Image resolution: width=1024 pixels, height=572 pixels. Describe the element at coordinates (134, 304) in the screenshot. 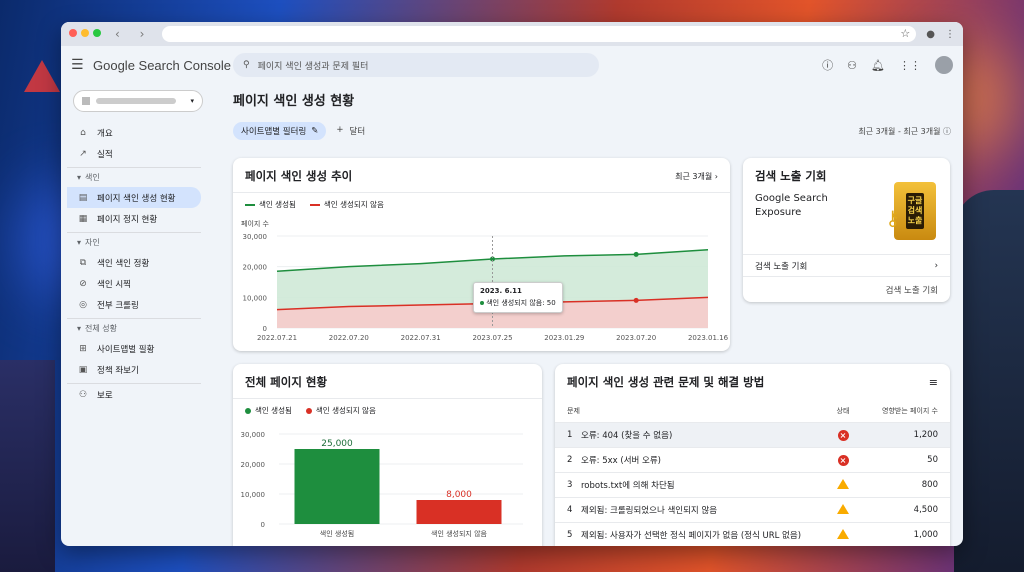

I see `sidebar-item-exp-3: ◎ 전부 크롤링` at that location.